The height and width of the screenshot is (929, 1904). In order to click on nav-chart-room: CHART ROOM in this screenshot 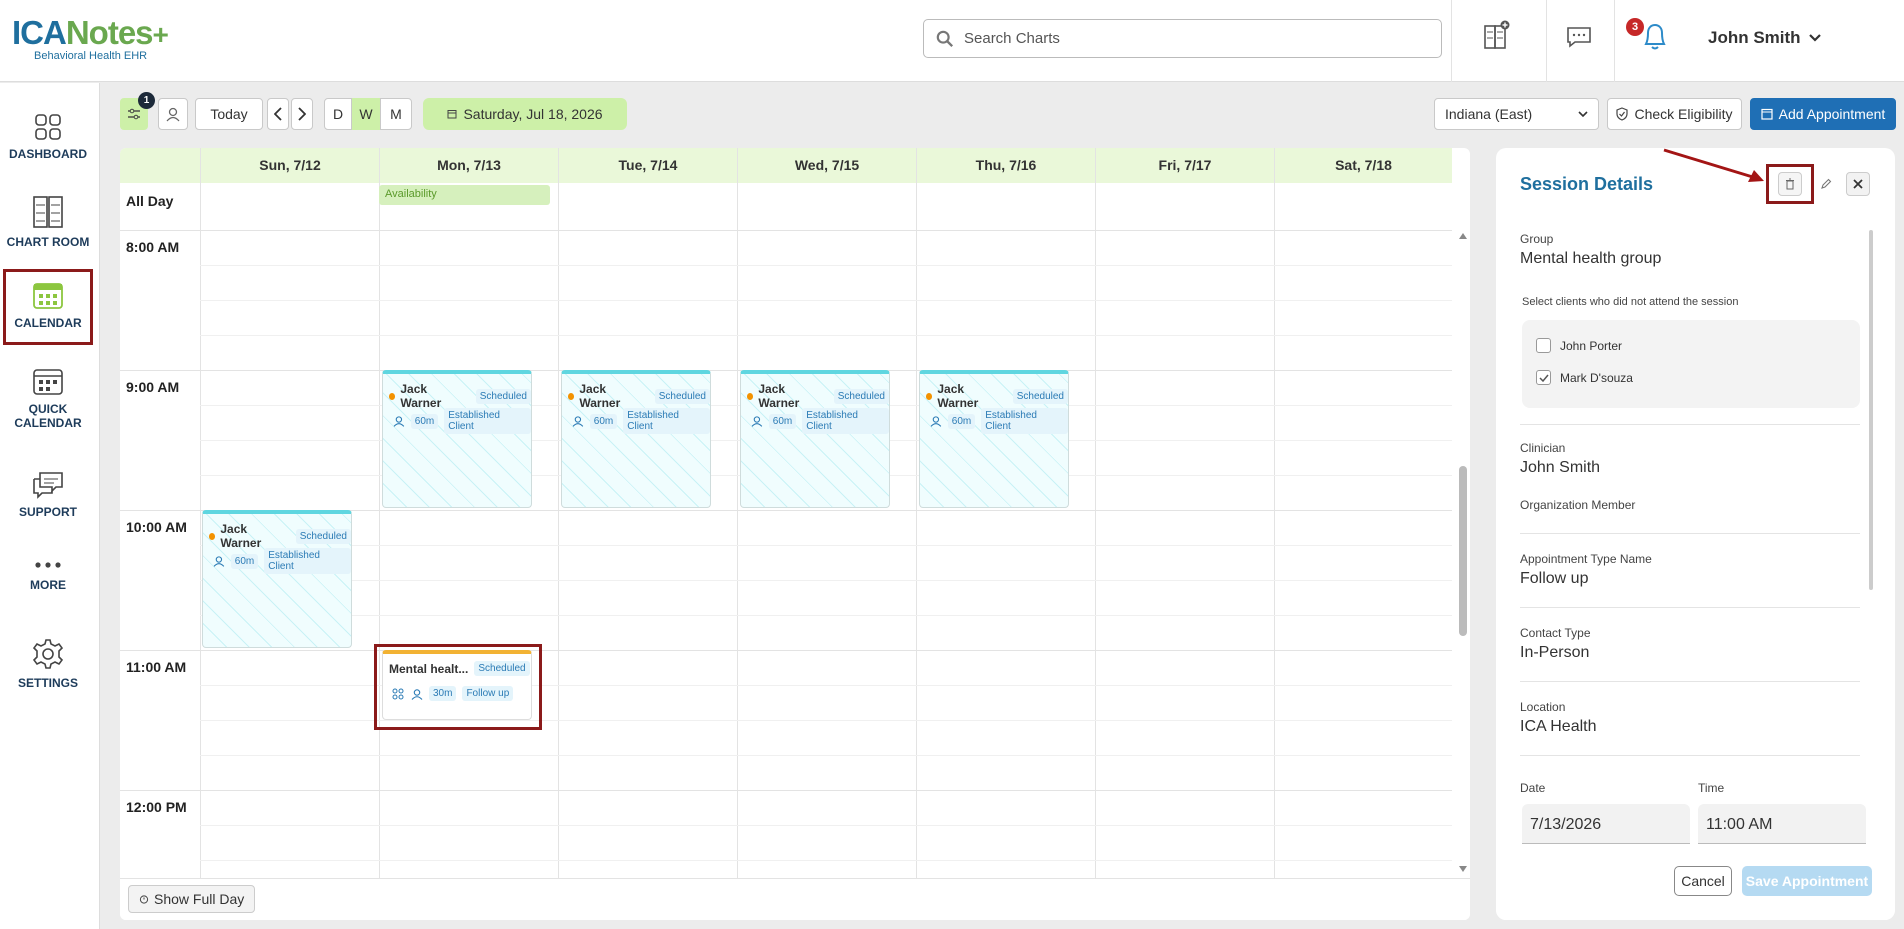, I will do `click(48, 222)`.